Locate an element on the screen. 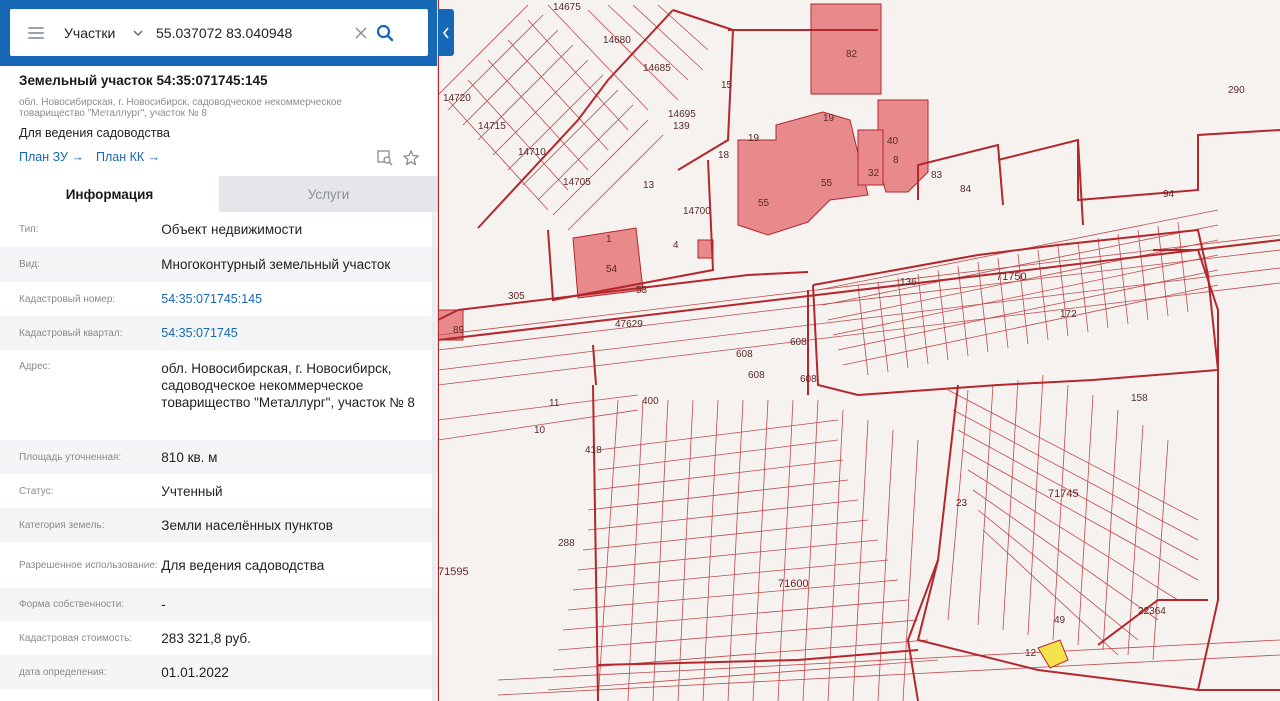 The height and width of the screenshot is (701, 1280). info-key: Адрес: is located at coordinates (35, 366).